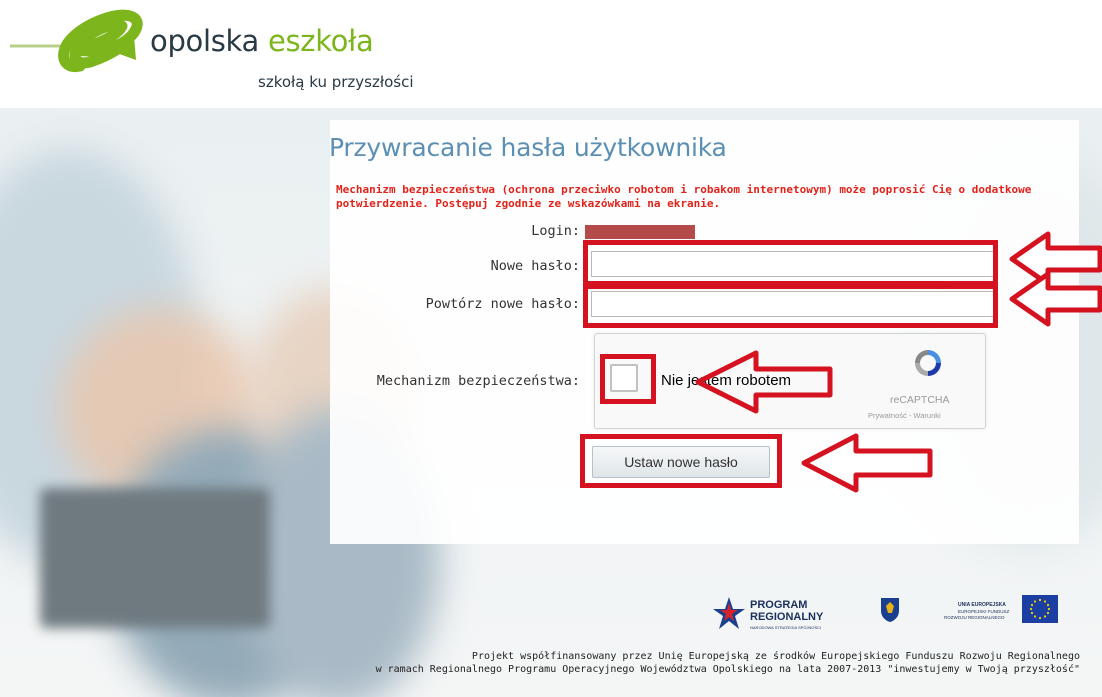 The image size is (1102, 697). Describe the element at coordinates (478, 381) in the screenshot. I see `security-mechanism-label: Mechanizm bezpieczeństwa:` at that location.